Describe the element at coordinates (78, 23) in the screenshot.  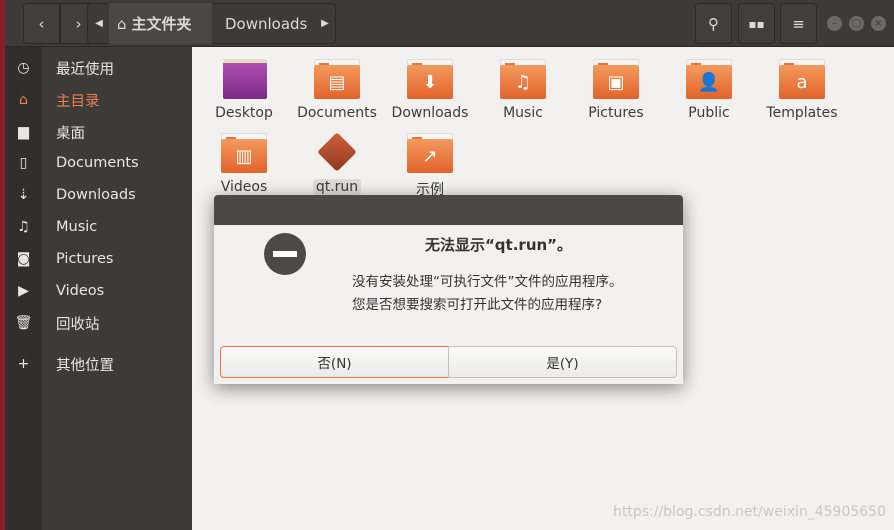
I see `chevron-right-icon: ›` at that location.